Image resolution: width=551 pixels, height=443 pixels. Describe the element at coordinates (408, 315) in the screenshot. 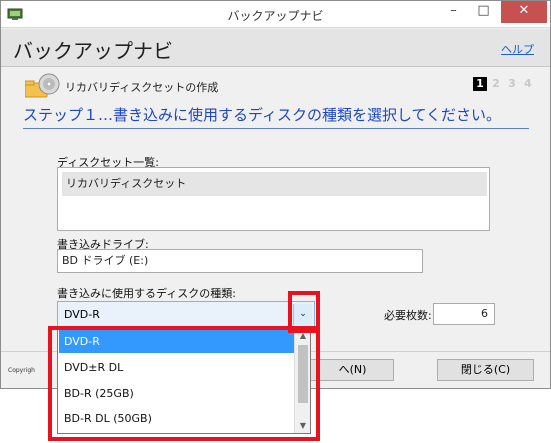

I see `required-count-label: 必要枚数:` at that location.